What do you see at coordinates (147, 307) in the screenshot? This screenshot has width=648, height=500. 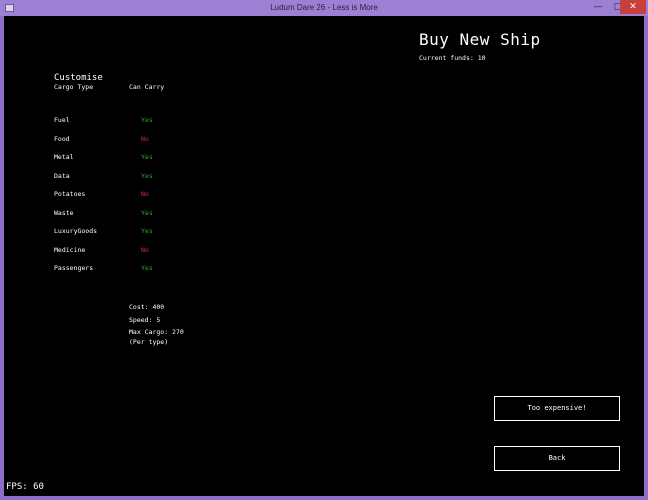 I see `ship-cost: Cost: 400` at bounding box center [147, 307].